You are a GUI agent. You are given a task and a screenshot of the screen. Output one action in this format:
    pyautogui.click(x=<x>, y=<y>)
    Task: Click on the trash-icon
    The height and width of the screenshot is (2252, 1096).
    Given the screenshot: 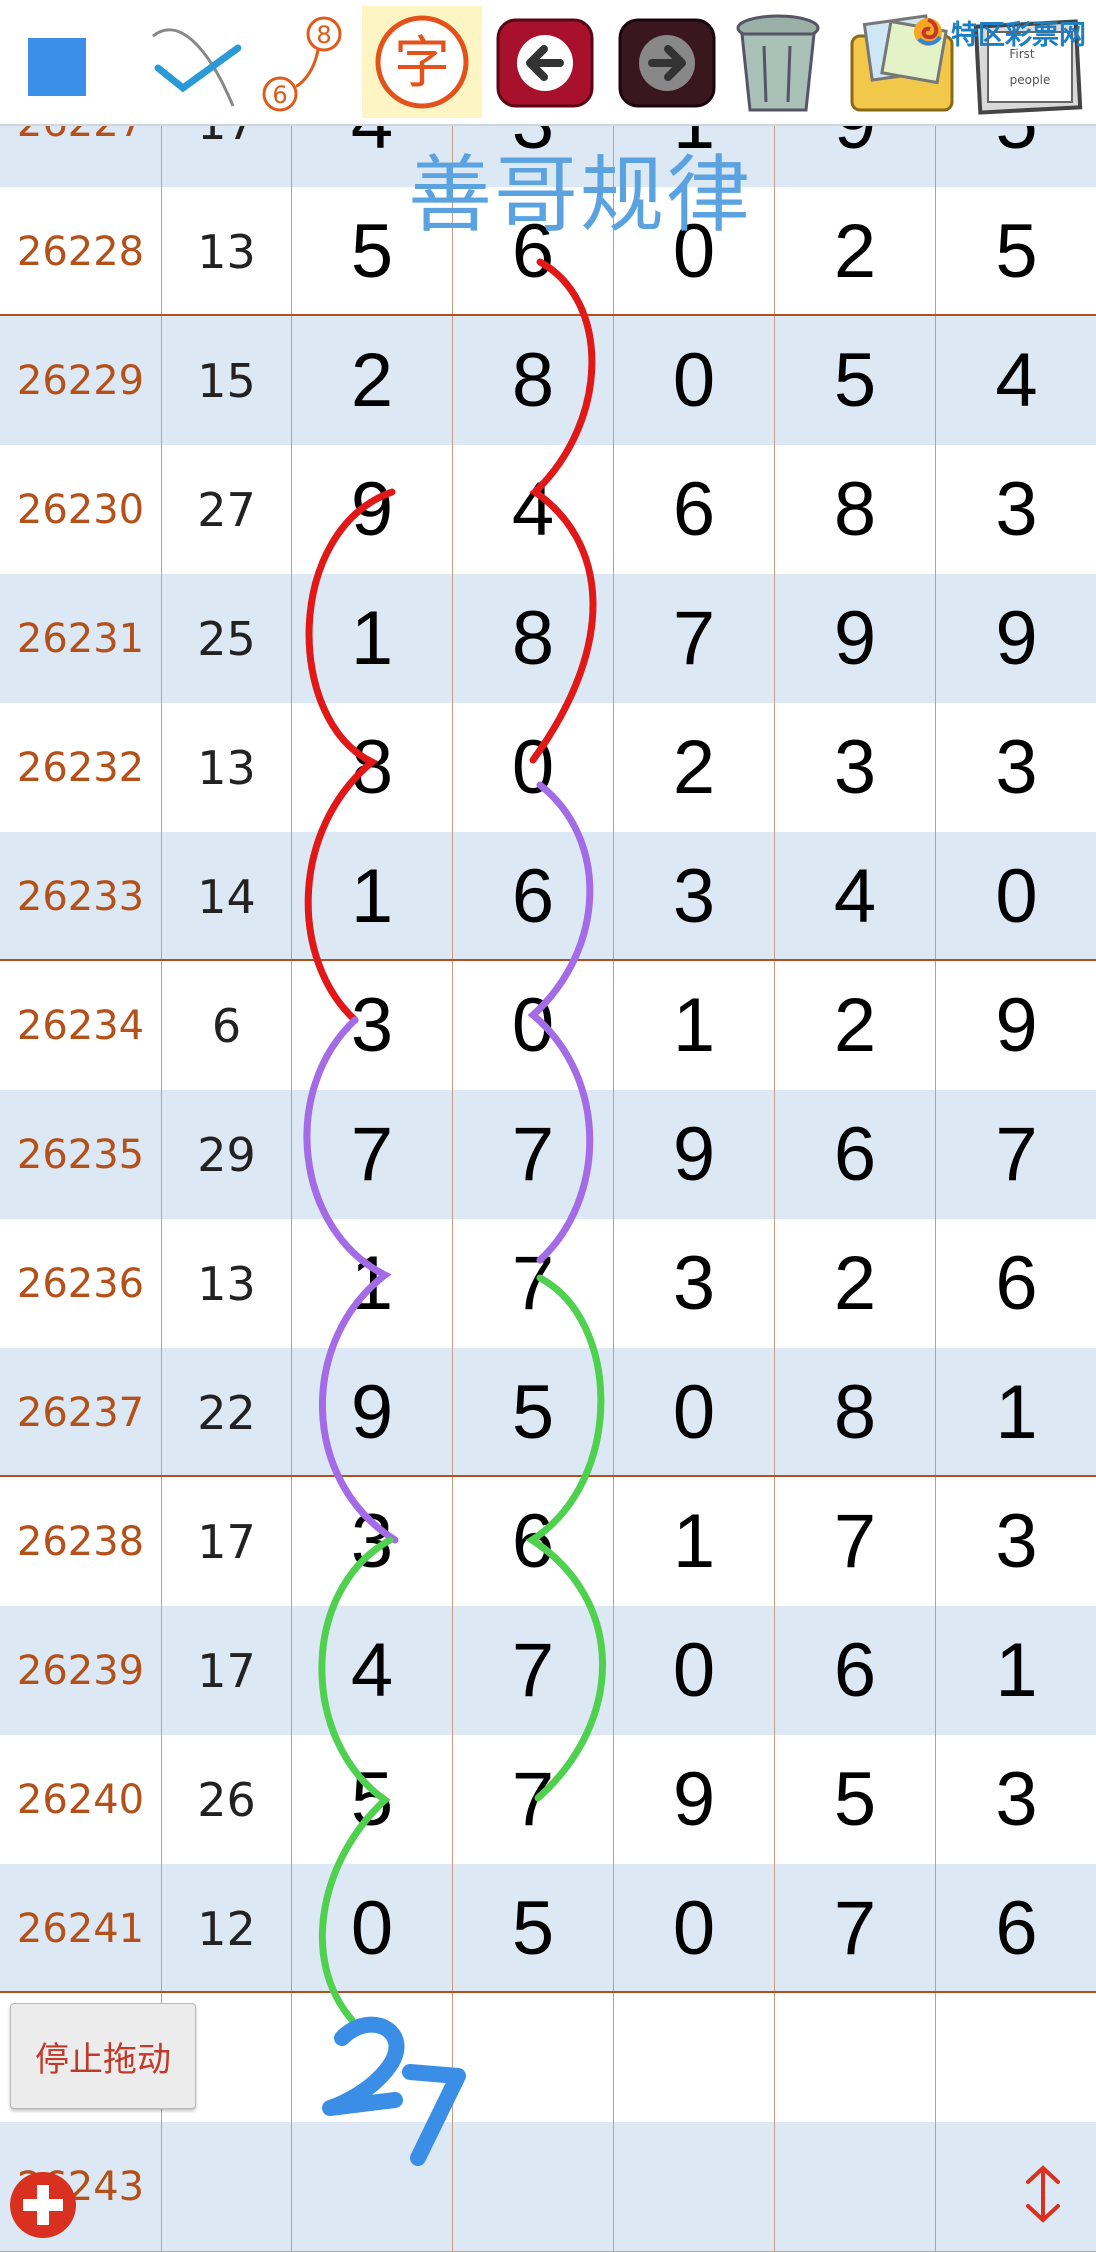 What is the action you would take?
    pyautogui.click(x=778, y=62)
    